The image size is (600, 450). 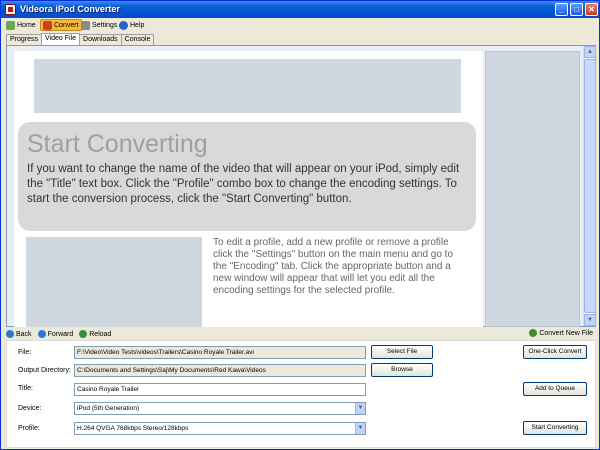 What do you see at coordinates (114, 282) in the screenshot?
I see `side-image` at bounding box center [114, 282].